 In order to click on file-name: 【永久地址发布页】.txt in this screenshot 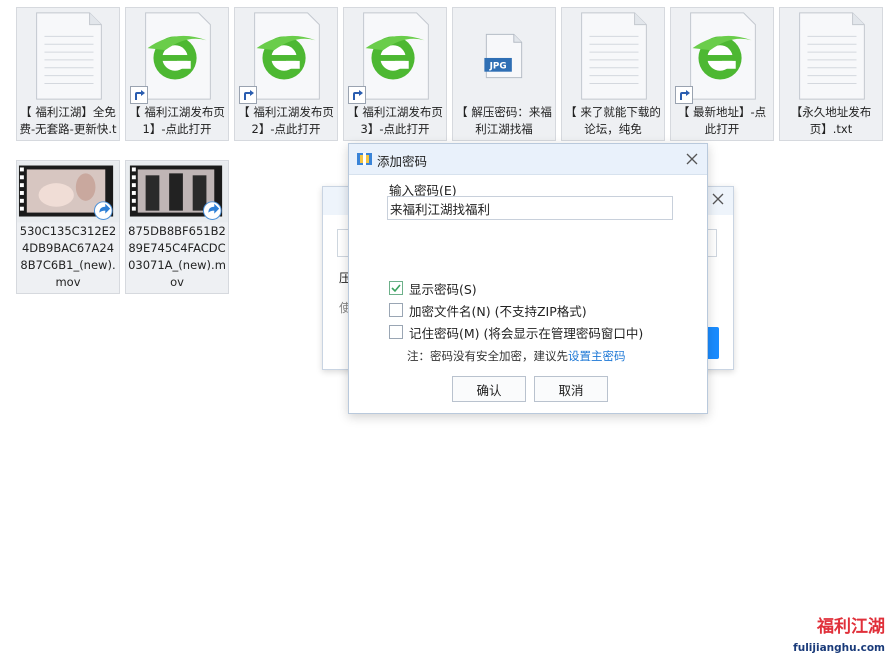, I will do `click(831, 120)`.